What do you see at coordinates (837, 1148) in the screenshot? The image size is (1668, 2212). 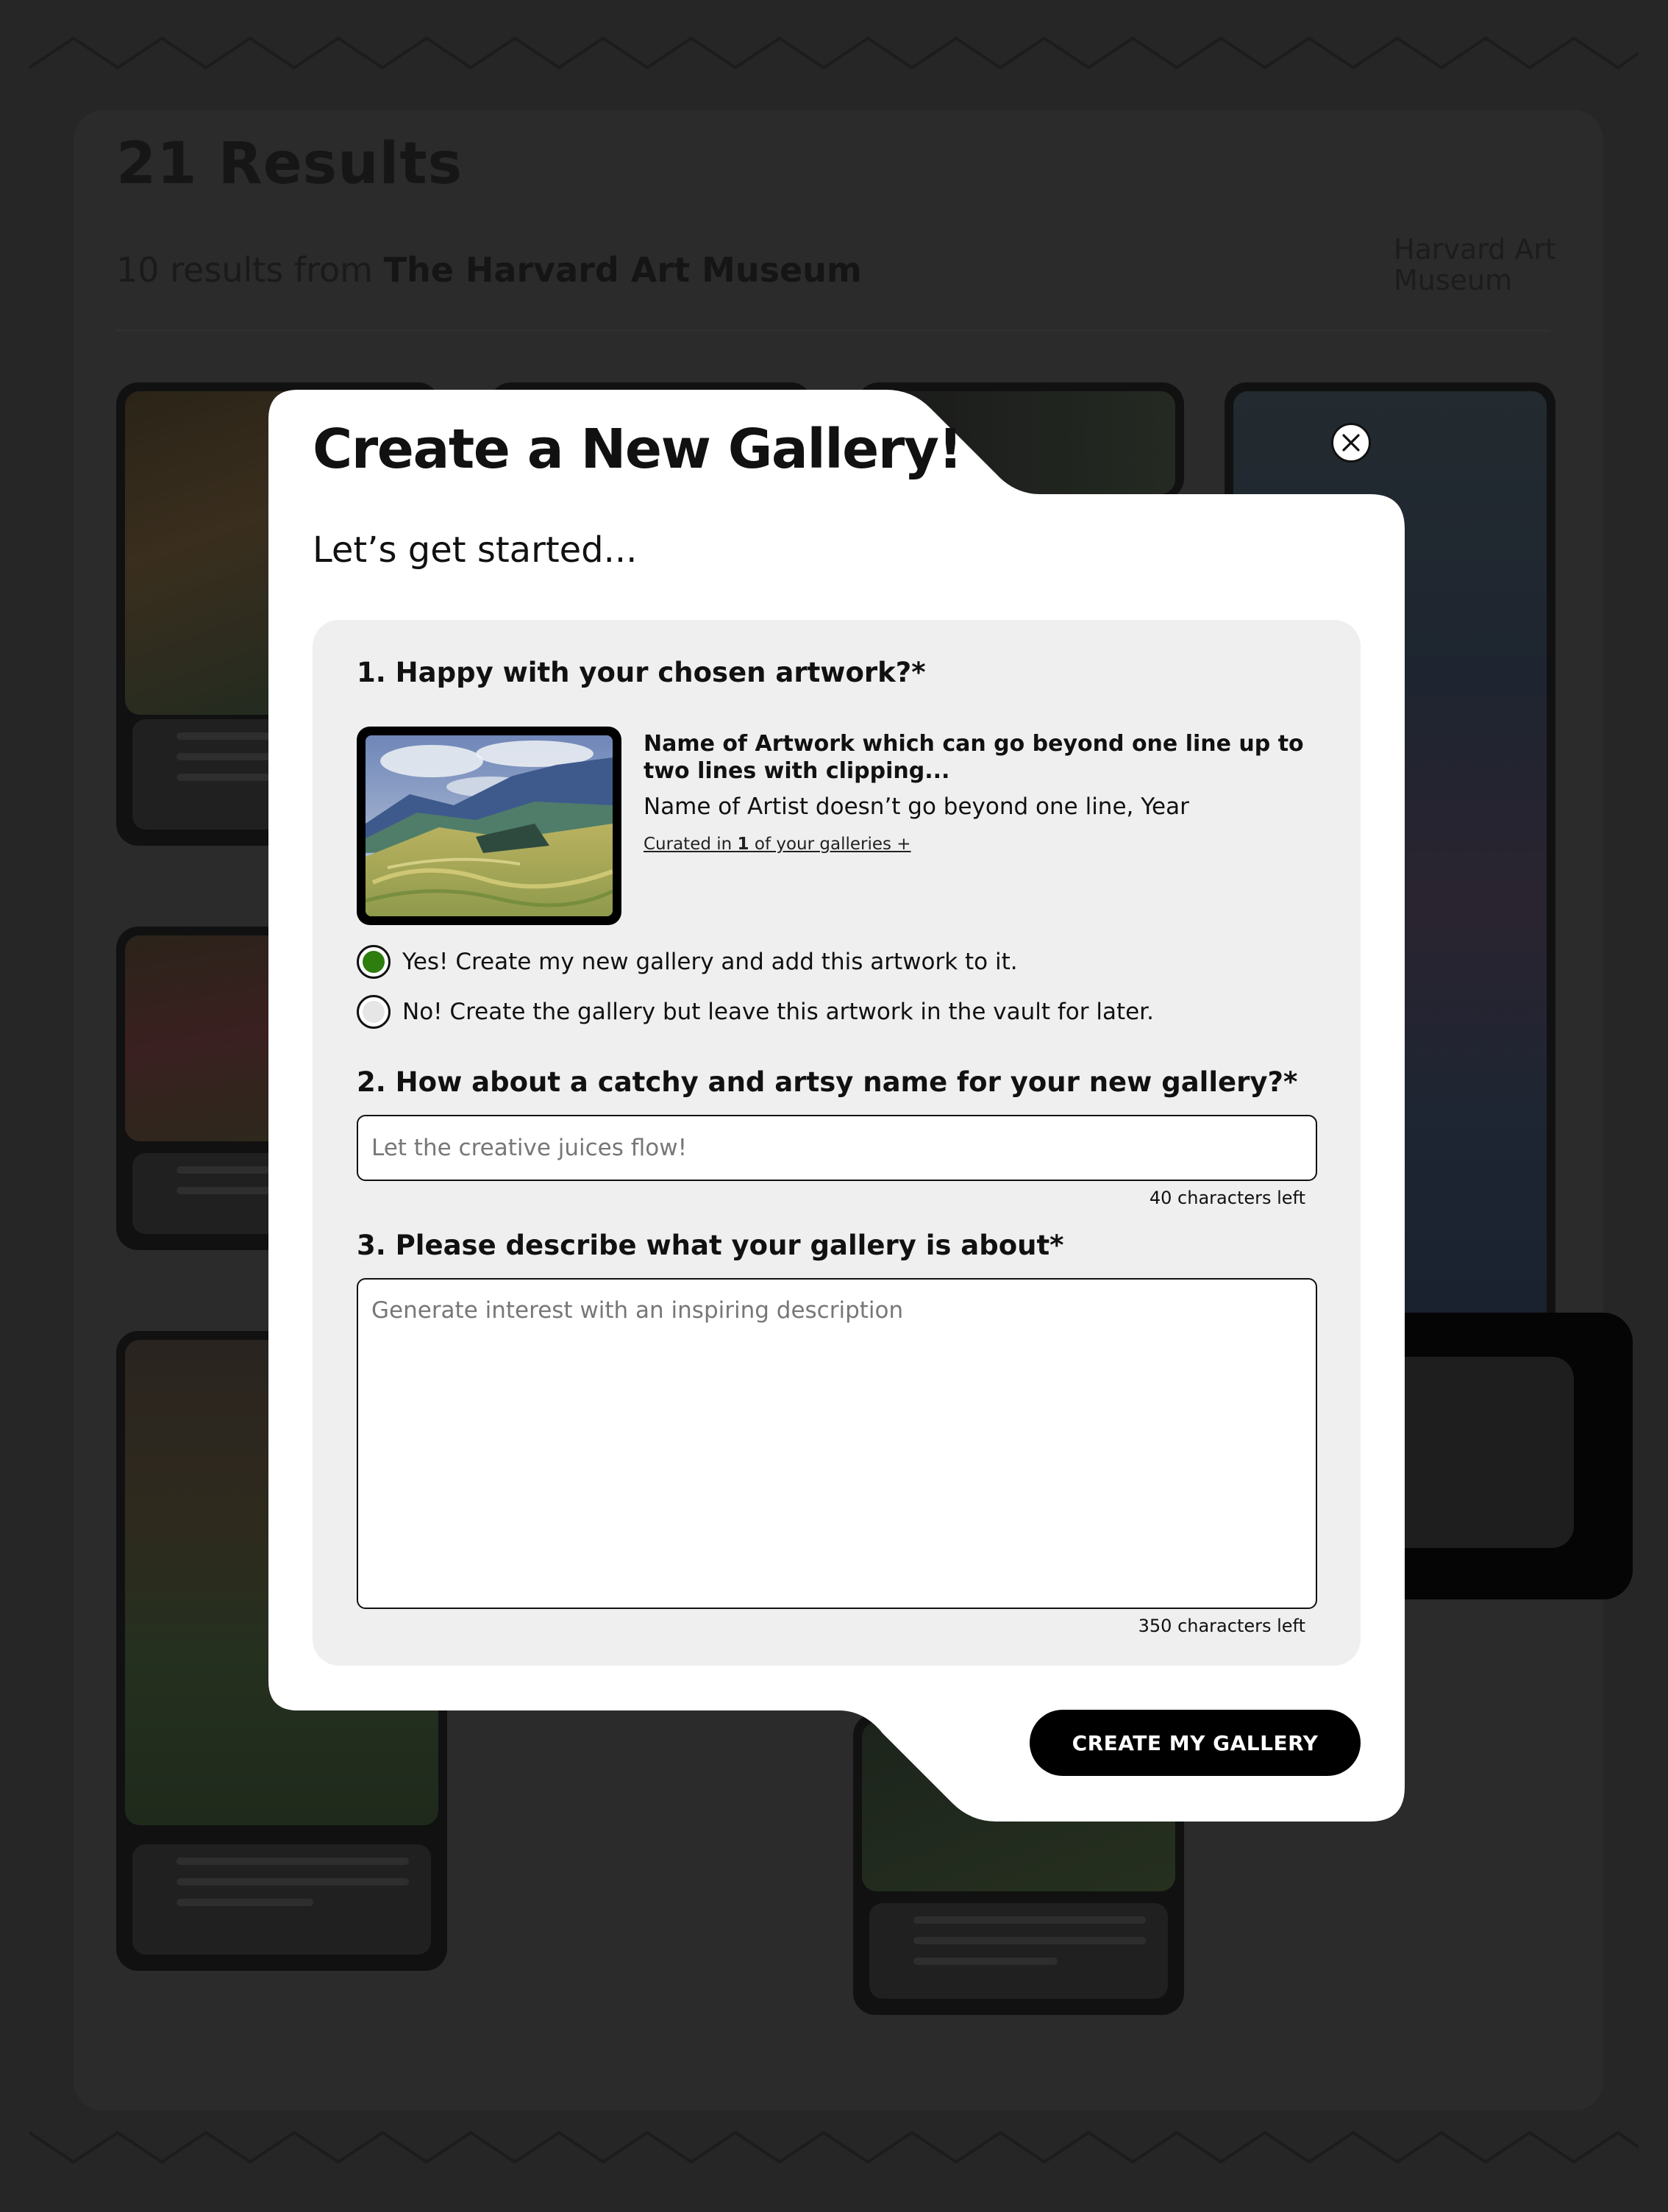 I see `gallery-name-input` at bounding box center [837, 1148].